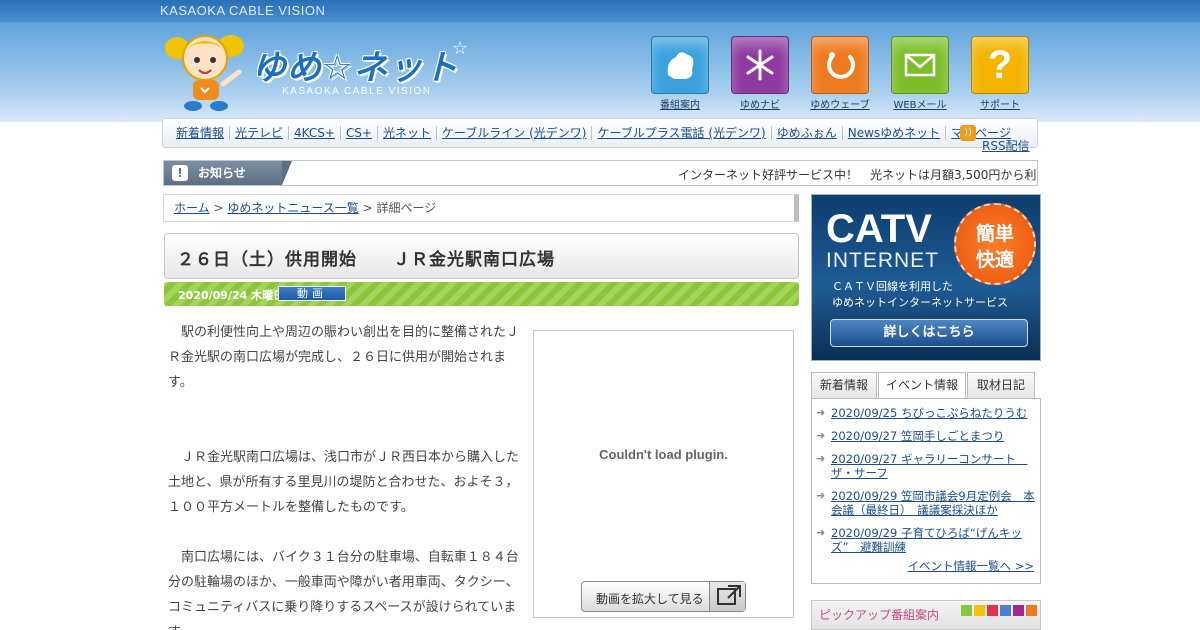  What do you see at coordinates (879, 229) in the screenshot?
I see `banner-title: CATV` at bounding box center [879, 229].